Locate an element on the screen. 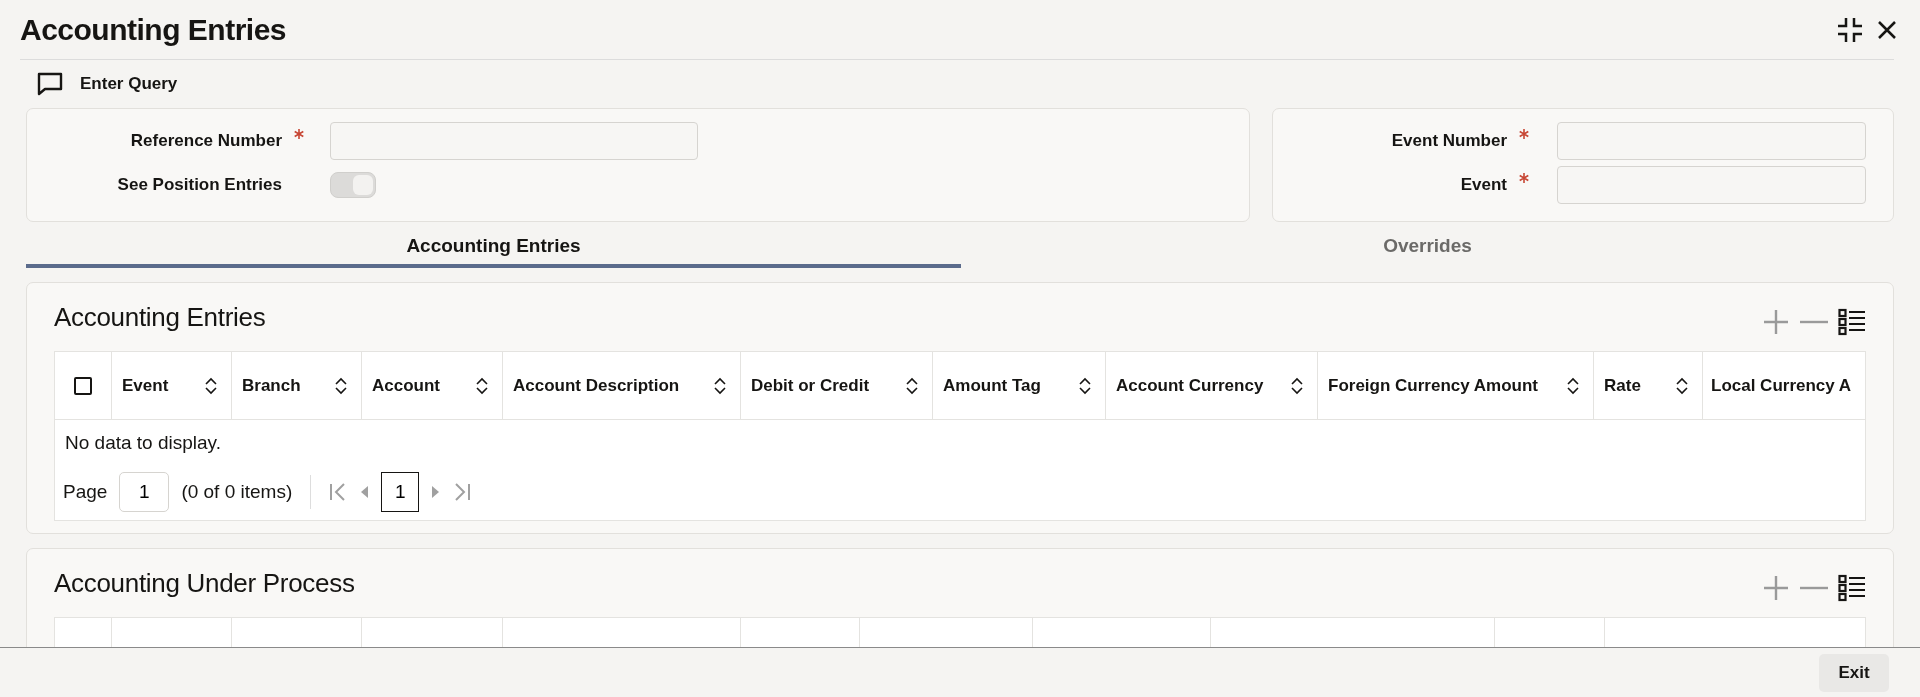  section-title: Accounting Under Process is located at coordinates (204, 583).